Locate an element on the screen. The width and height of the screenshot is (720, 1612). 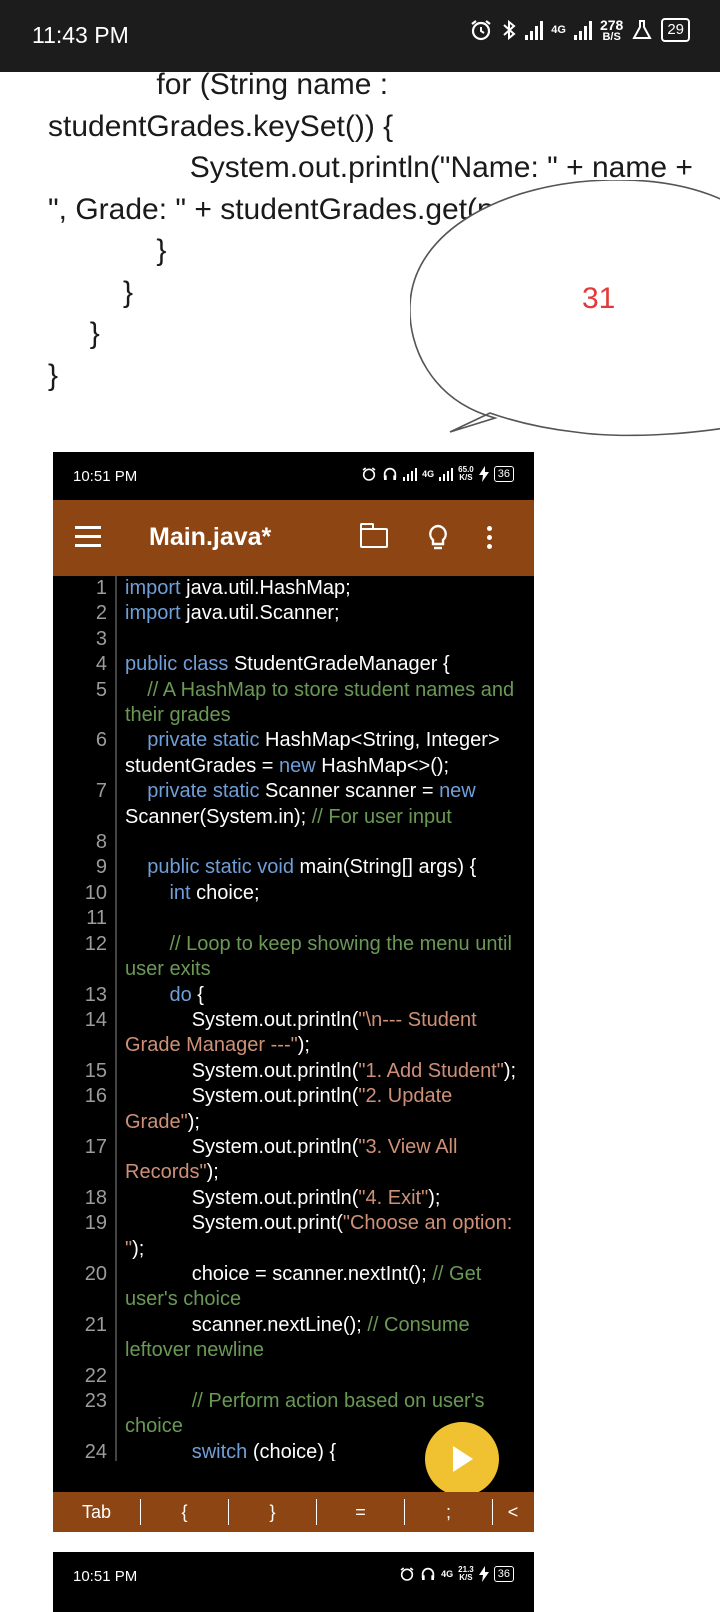
embedded-status-bar: 10:51 PM 4G 65.0 K/S 36 is located at coordinates (293, 476).